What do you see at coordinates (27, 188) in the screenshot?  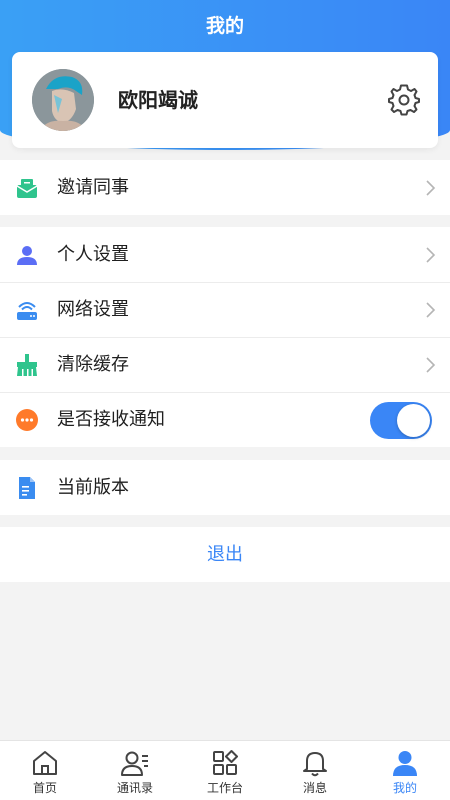 I see `envelope-icon` at bounding box center [27, 188].